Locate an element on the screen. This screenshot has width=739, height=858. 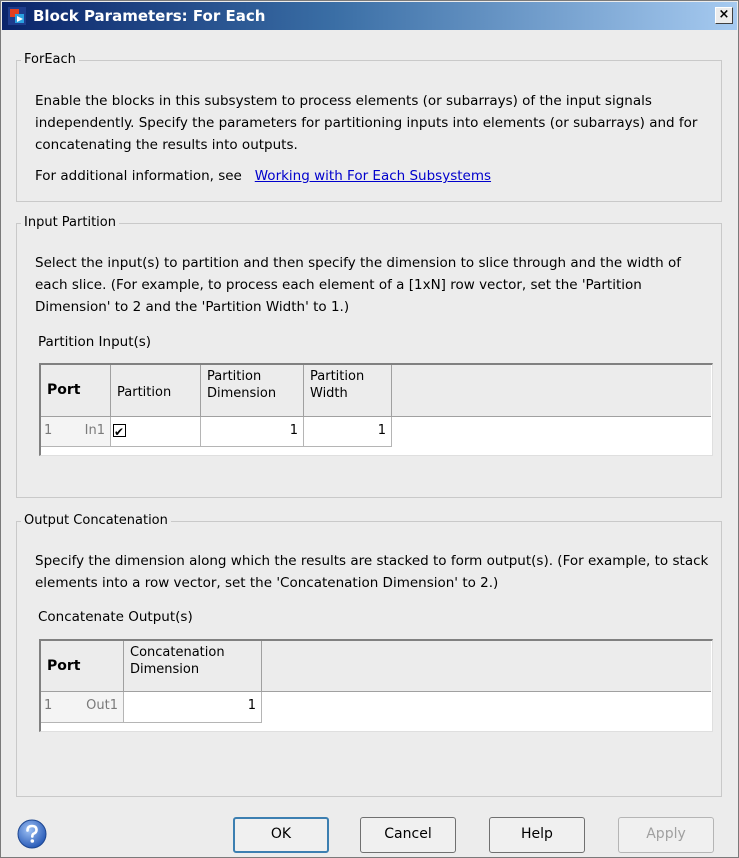
partition-checkbox: ✔ is located at coordinates (119, 431).